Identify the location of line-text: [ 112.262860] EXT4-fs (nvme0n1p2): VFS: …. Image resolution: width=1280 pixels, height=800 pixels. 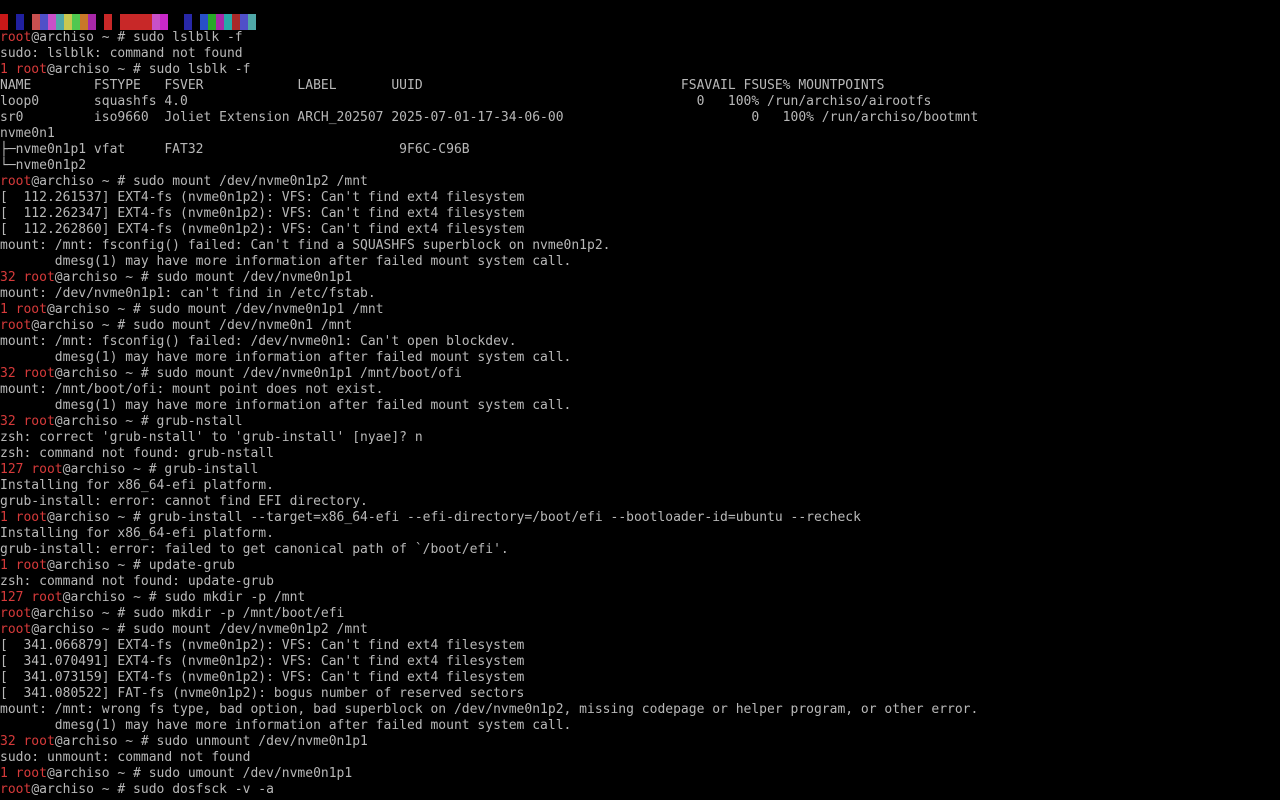
(262, 229).